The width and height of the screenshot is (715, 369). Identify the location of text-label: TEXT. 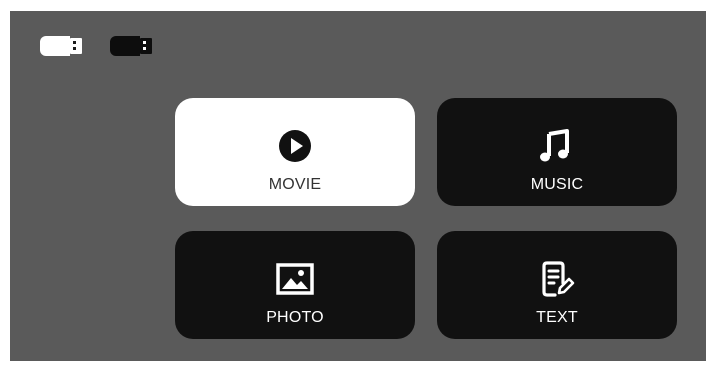
(557, 317).